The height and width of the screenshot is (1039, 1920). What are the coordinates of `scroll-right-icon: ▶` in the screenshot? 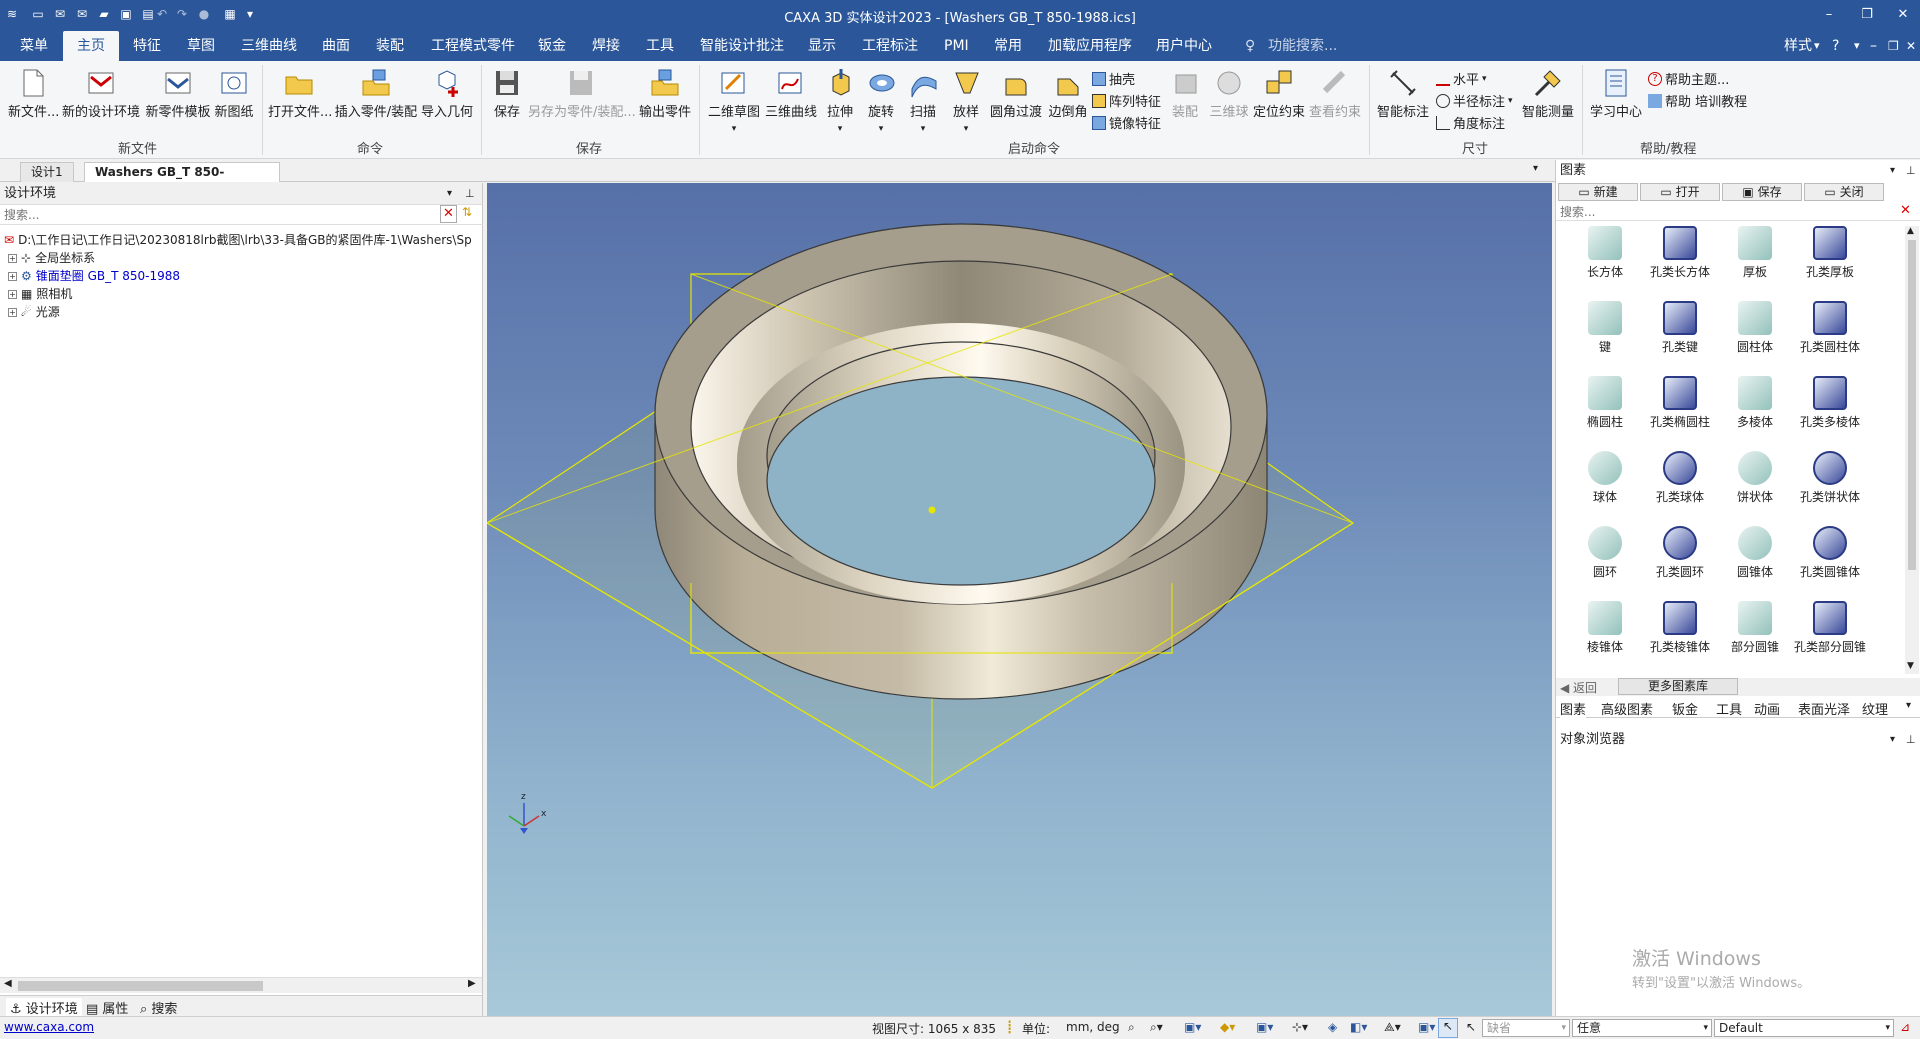 It's located at (472, 983).